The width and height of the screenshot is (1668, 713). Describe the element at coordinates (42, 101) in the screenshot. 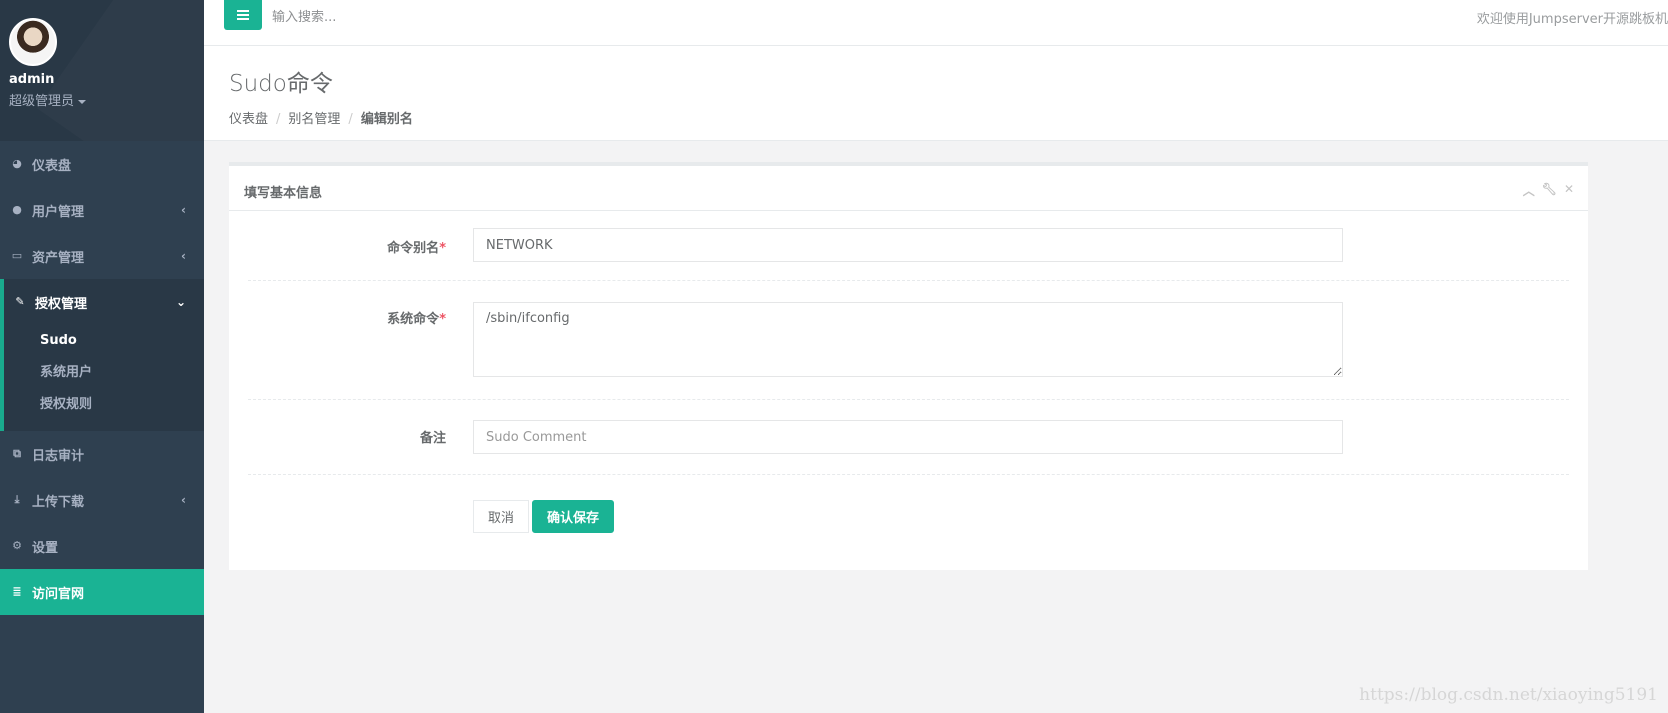

I see `profile-role-label: 超级管理员` at that location.